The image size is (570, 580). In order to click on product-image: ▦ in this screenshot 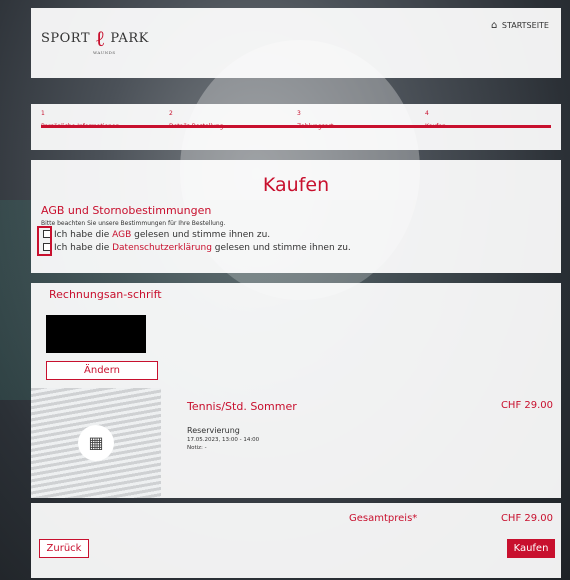, I will do `click(96, 443)`.